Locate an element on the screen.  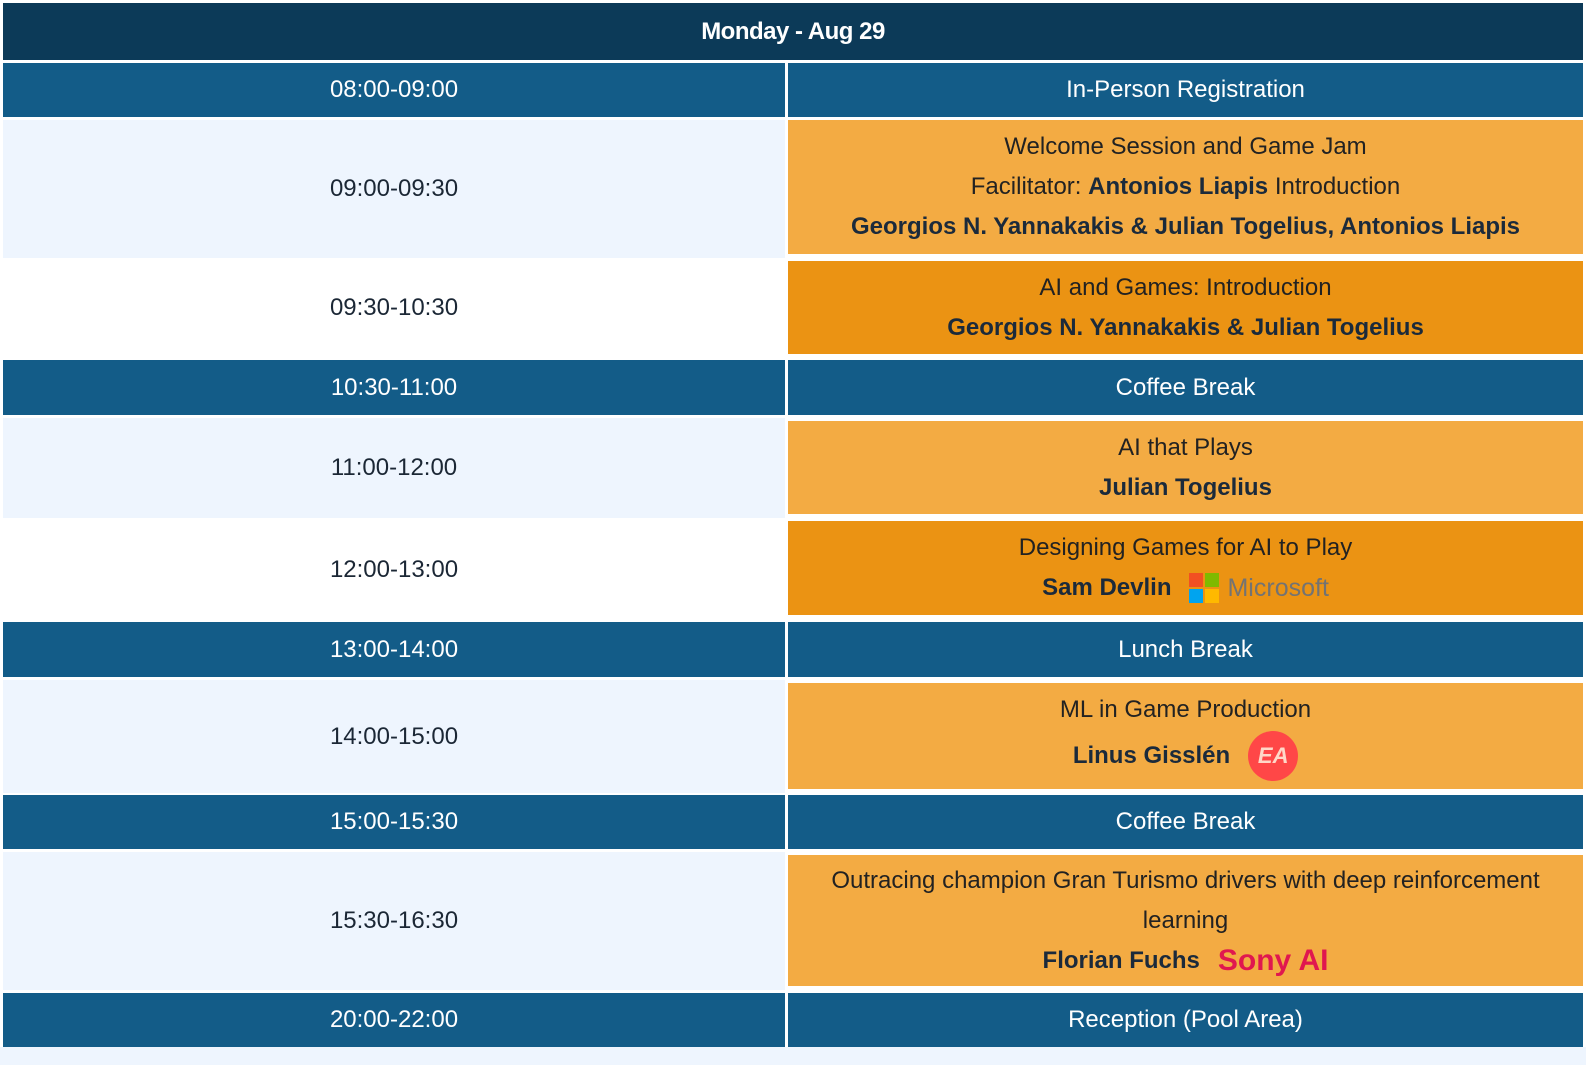
speaker-names: Sam Devlin is located at coordinates (1107, 587).